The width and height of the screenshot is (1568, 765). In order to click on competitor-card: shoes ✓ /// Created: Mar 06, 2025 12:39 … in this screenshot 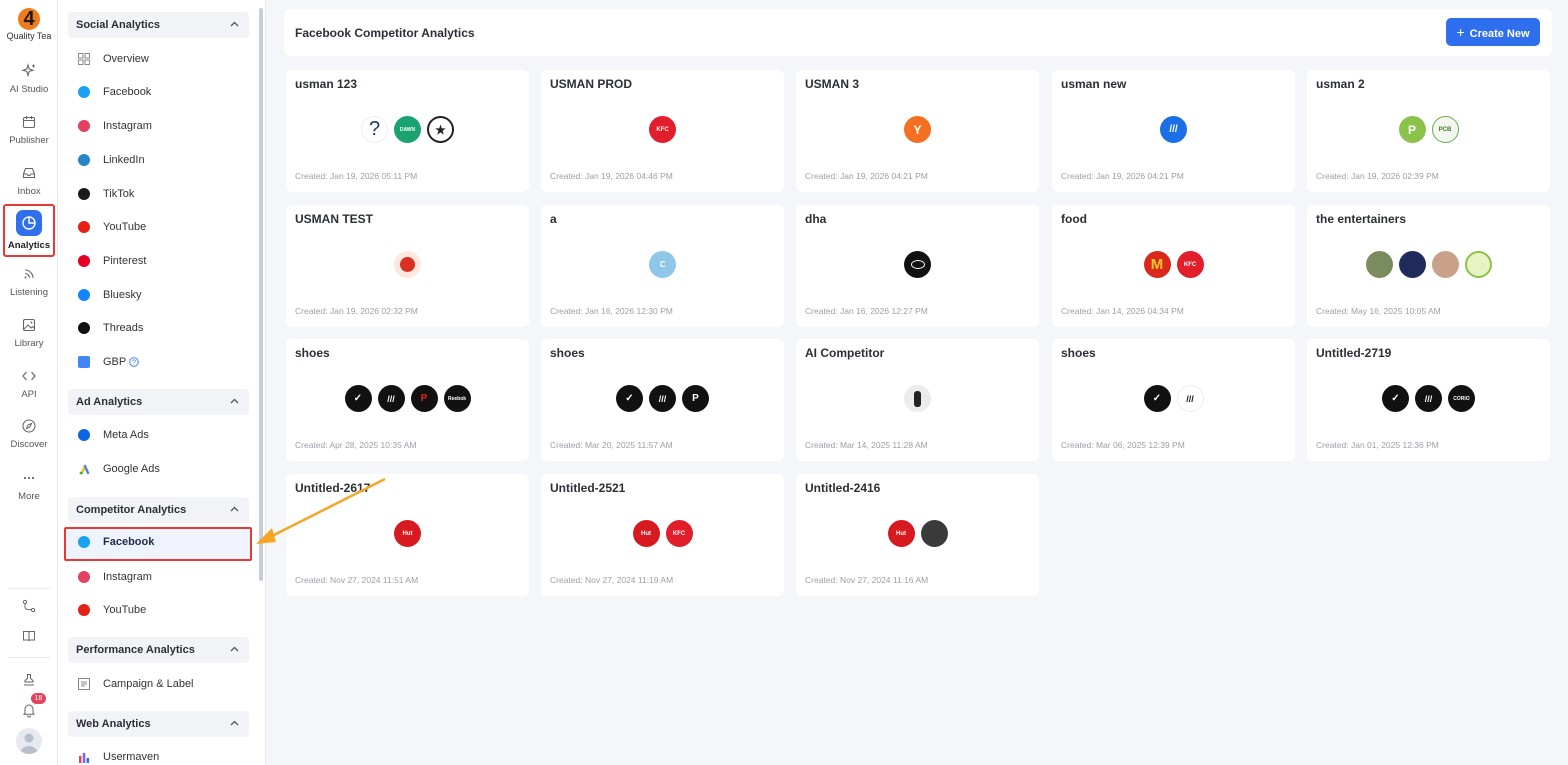, I will do `click(1173, 400)`.